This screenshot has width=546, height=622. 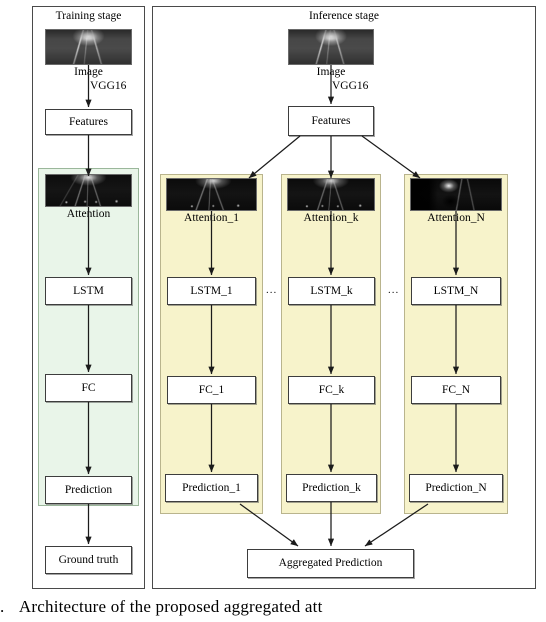 What do you see at coordinates (456, 390) in the screenshot?
I see `inference-branch-3-fc-box: FC_N` at bounding box center [456, 390].